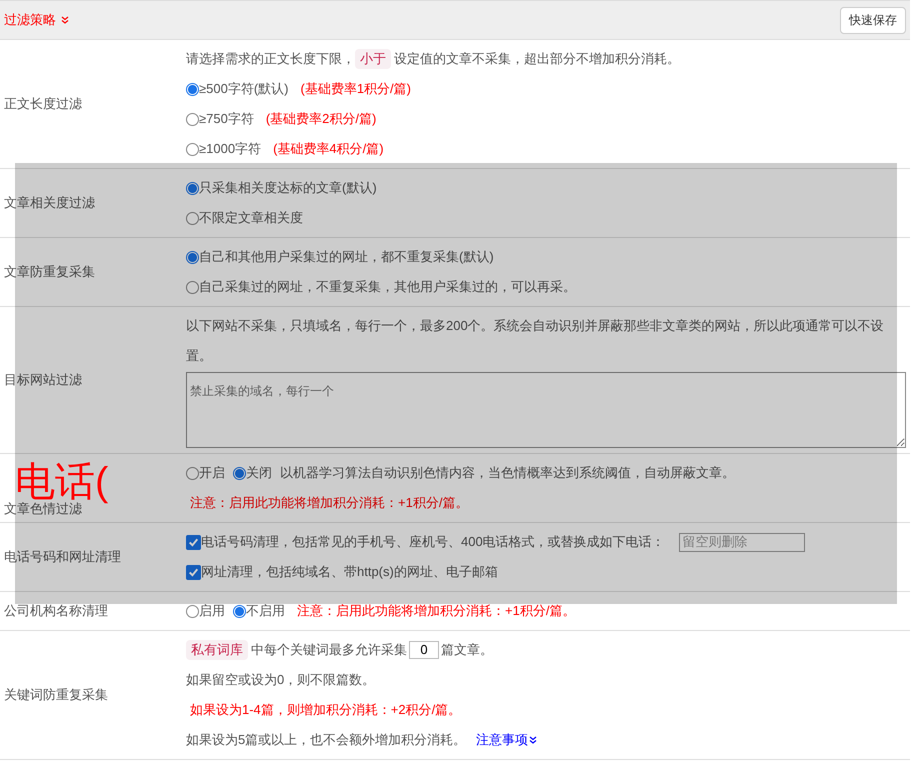 The width and height of the screenshot is (912, 768). I want to click on row-label: 文章色情过滤, so click(43, 509).